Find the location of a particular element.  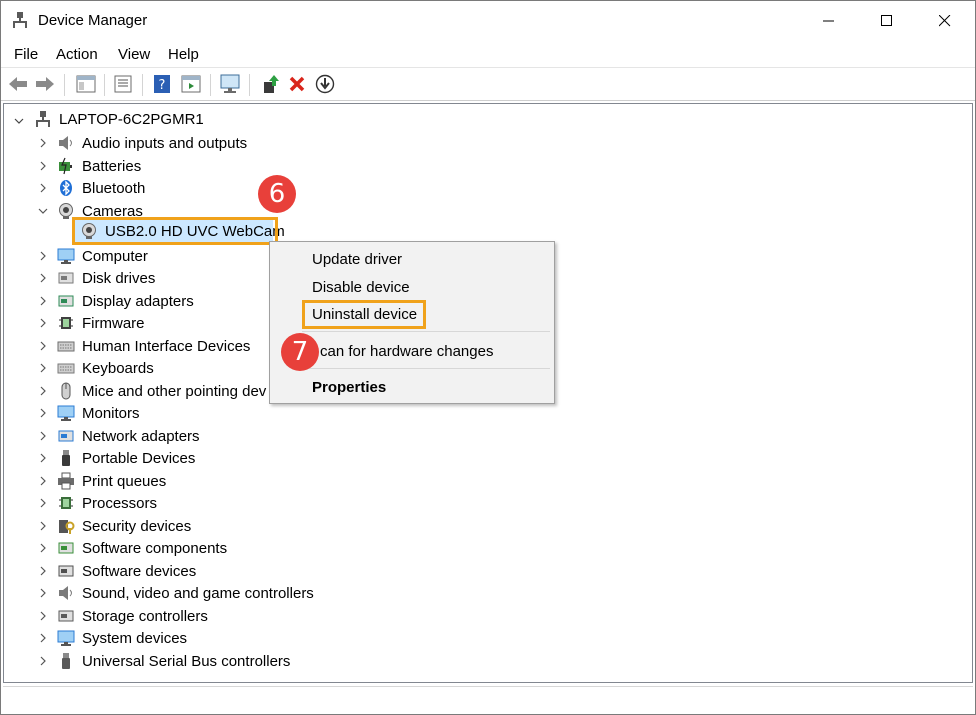

step-7-badge: 7 is located at coordinates (300, 352).